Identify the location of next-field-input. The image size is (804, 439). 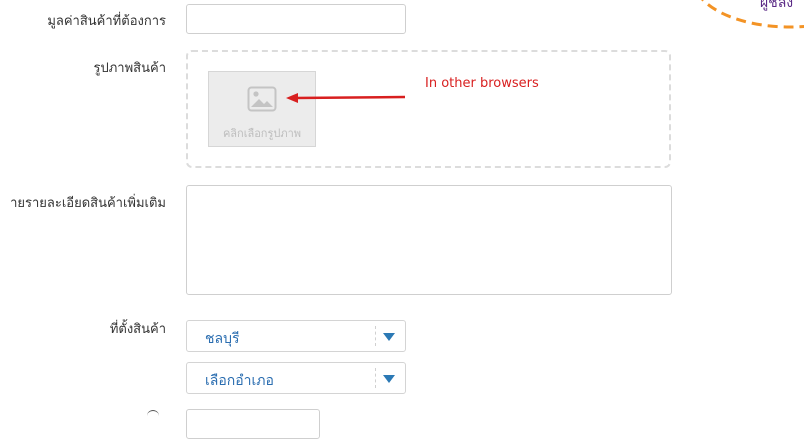
(253, 424).